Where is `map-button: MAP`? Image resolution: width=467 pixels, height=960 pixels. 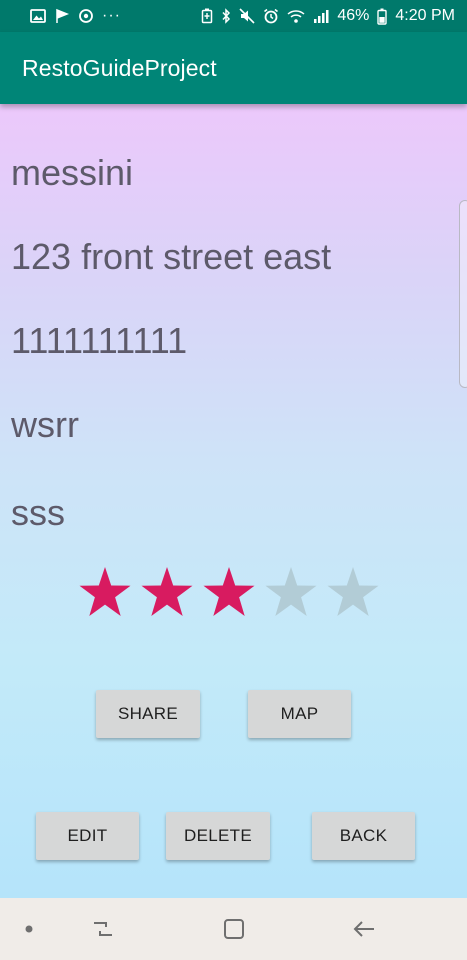
map-button: MAP is located at coordinates (299, 714).